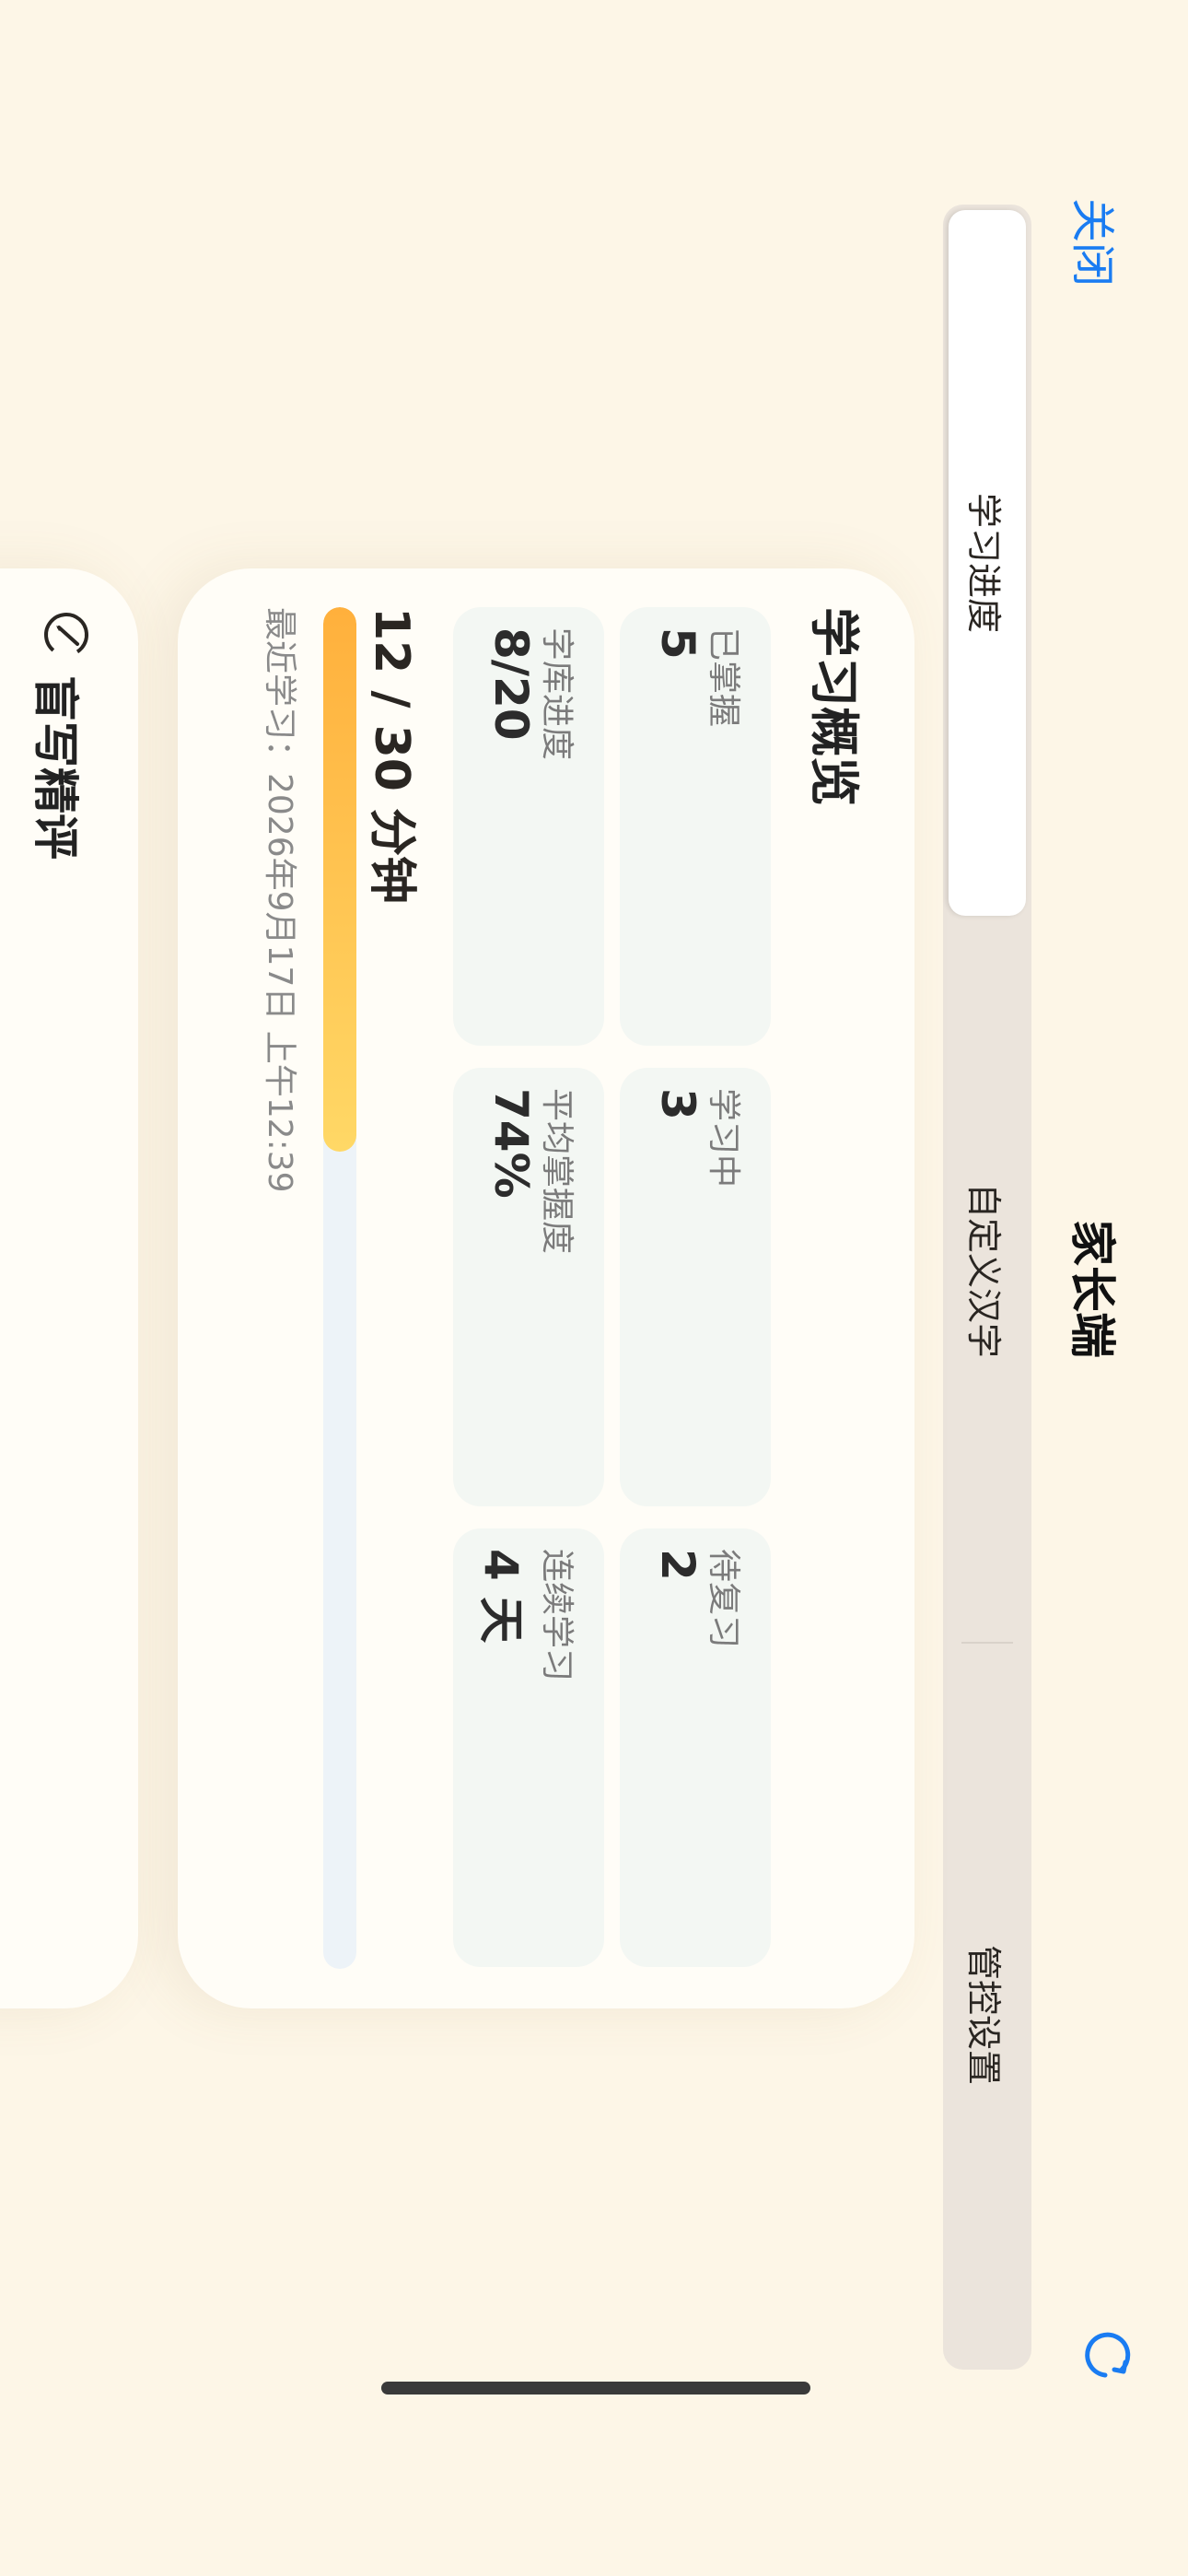  I want to click on stat-library-progress: 字库进度 8/20, so click(528, 826).